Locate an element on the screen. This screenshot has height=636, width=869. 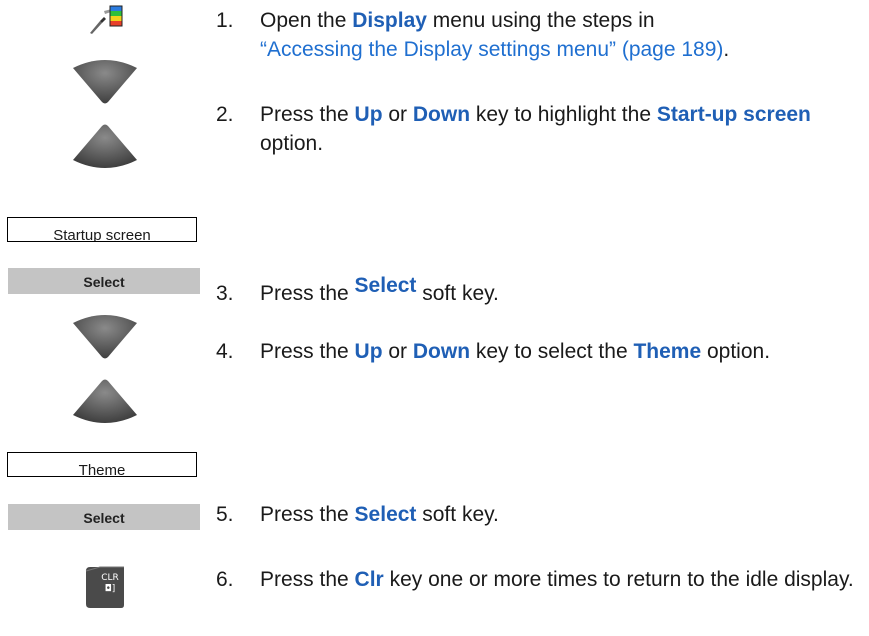
start-up-screen-keyword: Start-up screen is located at coordinates (733, 114).